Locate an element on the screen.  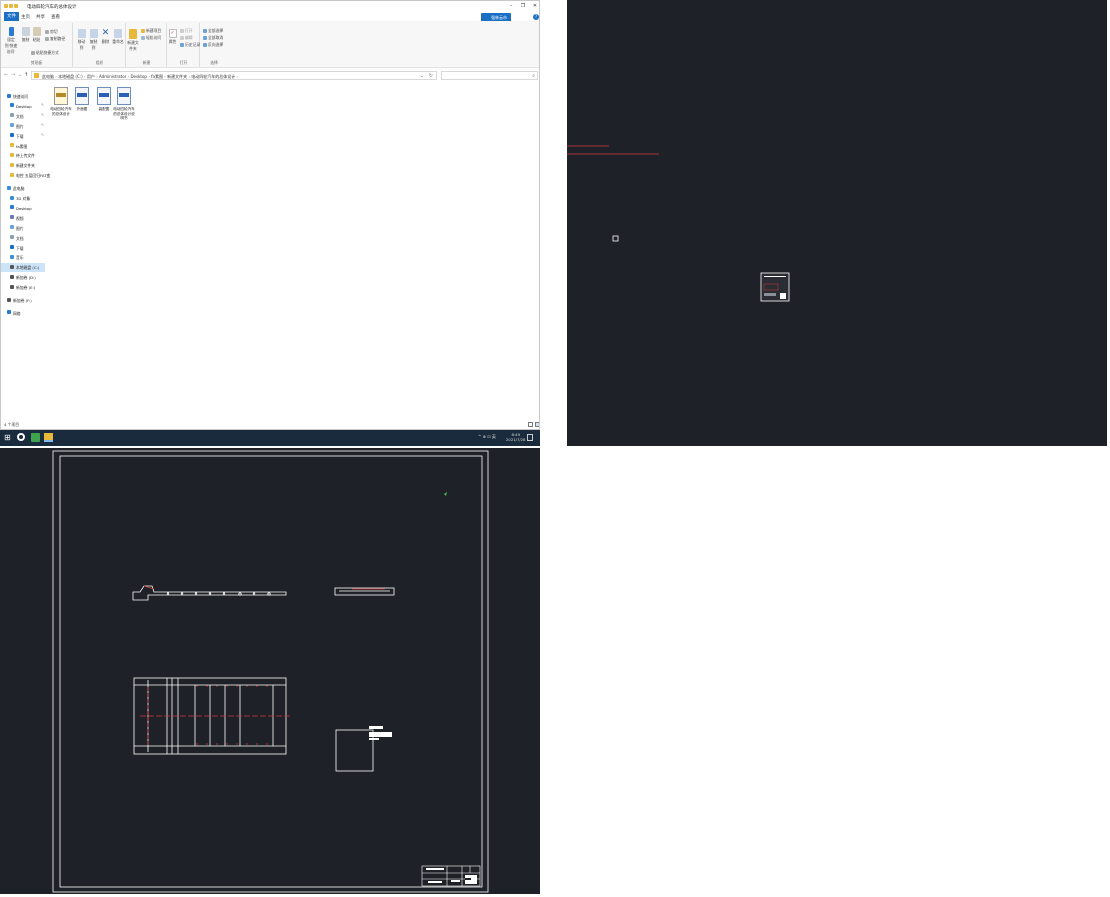
rename-label: 重命名 is located at coordinates (118, 41).